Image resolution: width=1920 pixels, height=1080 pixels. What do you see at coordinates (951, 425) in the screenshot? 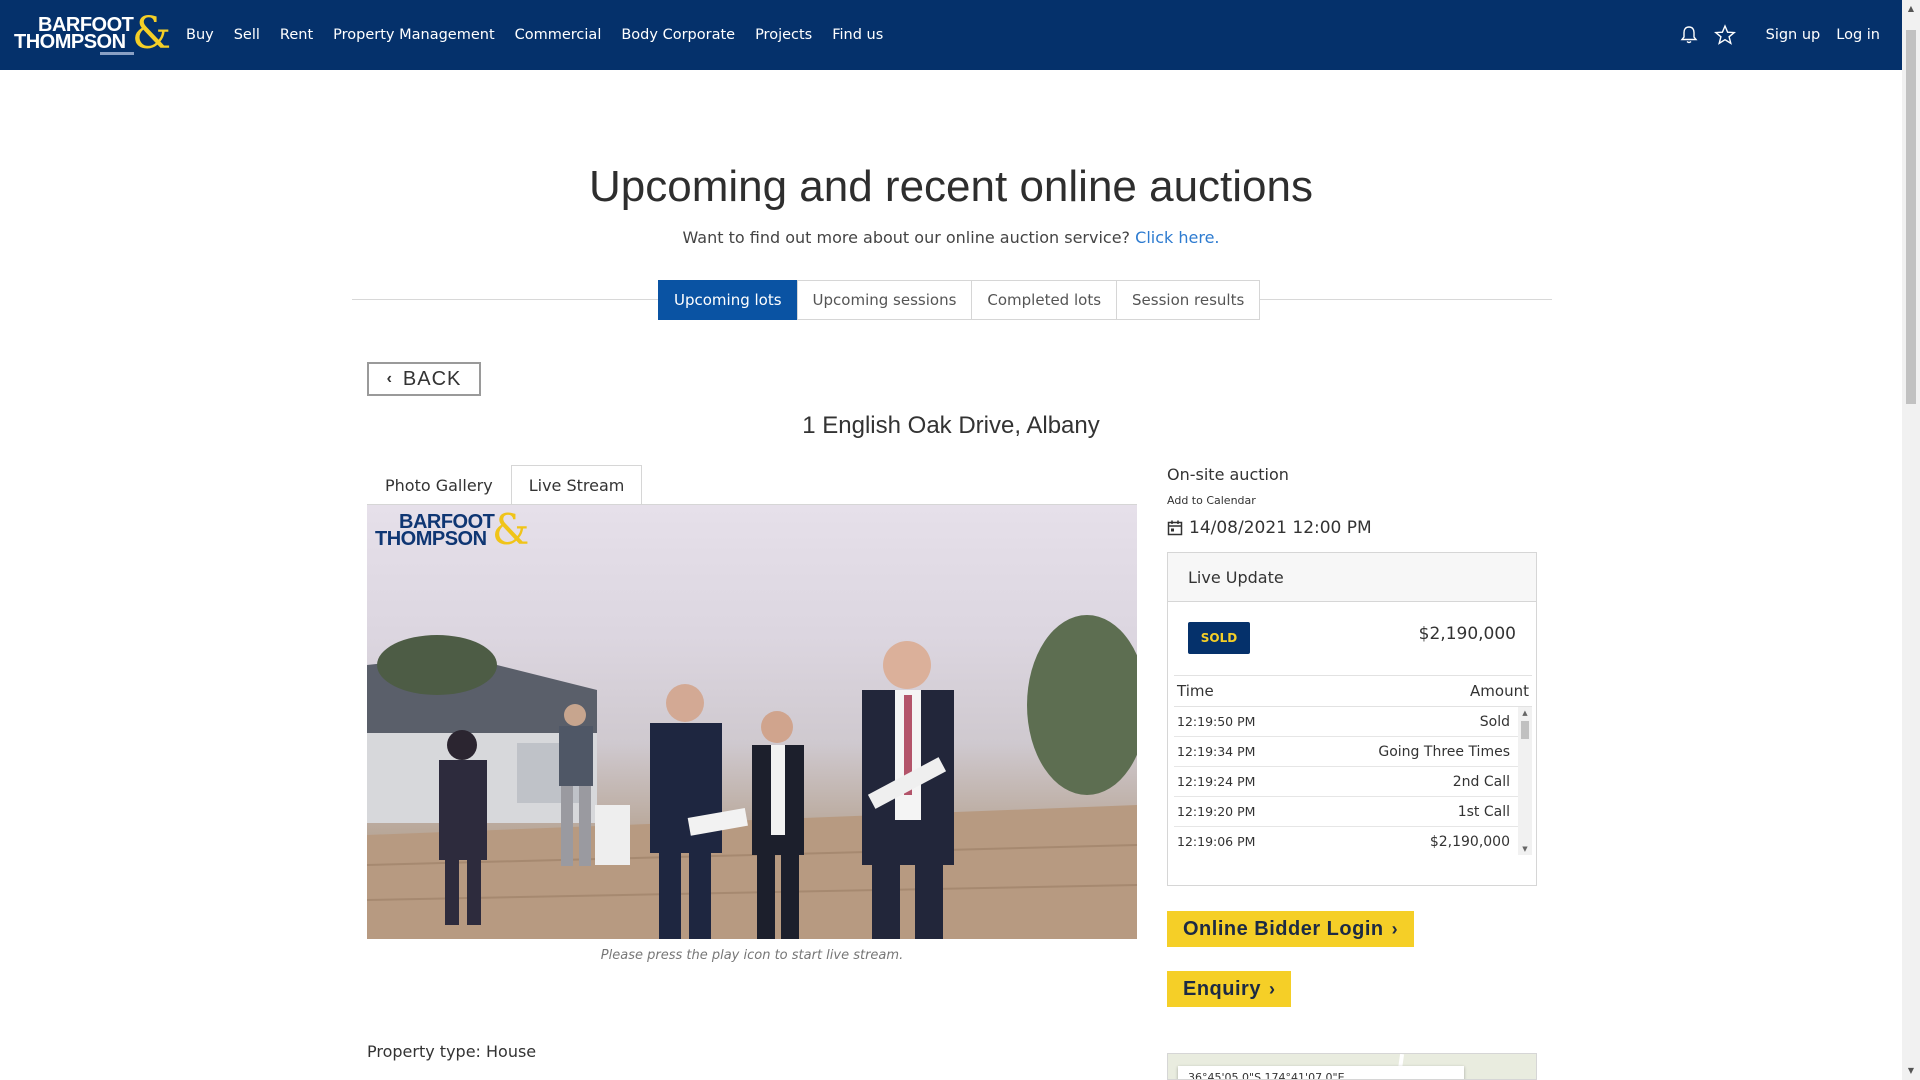
I see `property-address: 1 English Oak Drive, Albany` at bounding box center [951, 425].